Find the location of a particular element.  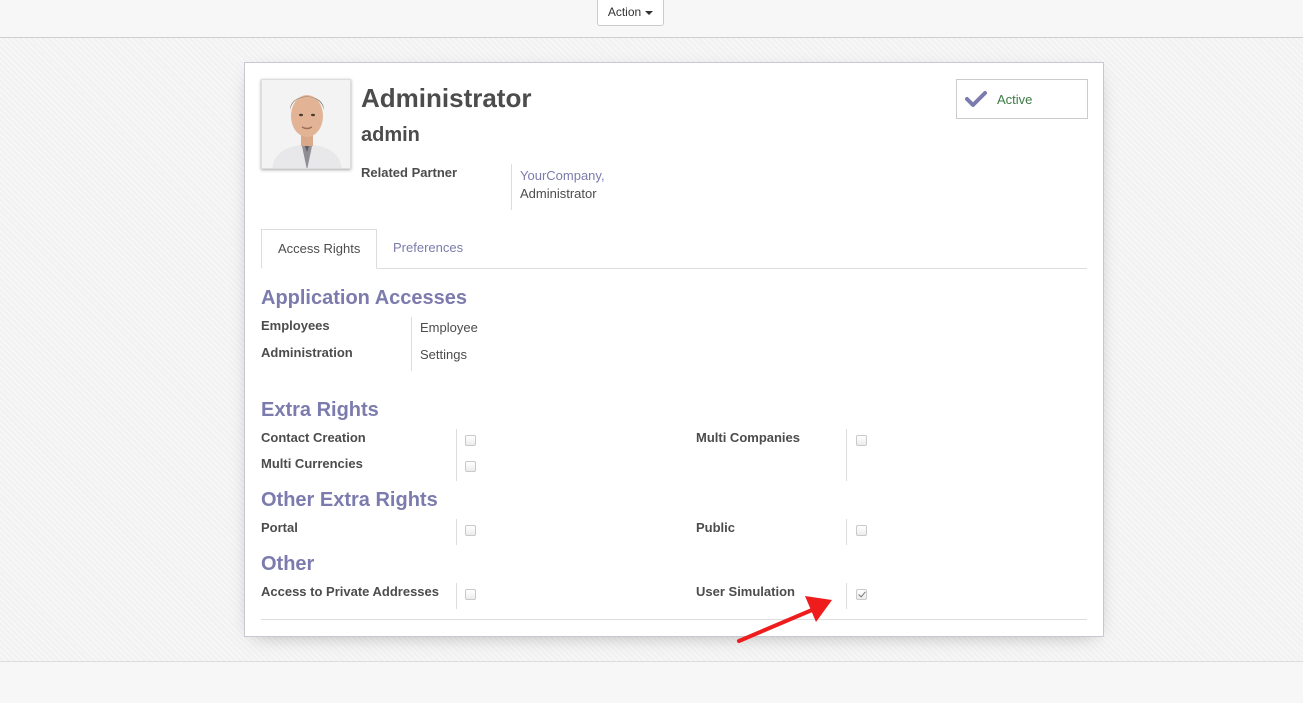

related-partner-line2: Administrator is located at coordinates (558, 193).